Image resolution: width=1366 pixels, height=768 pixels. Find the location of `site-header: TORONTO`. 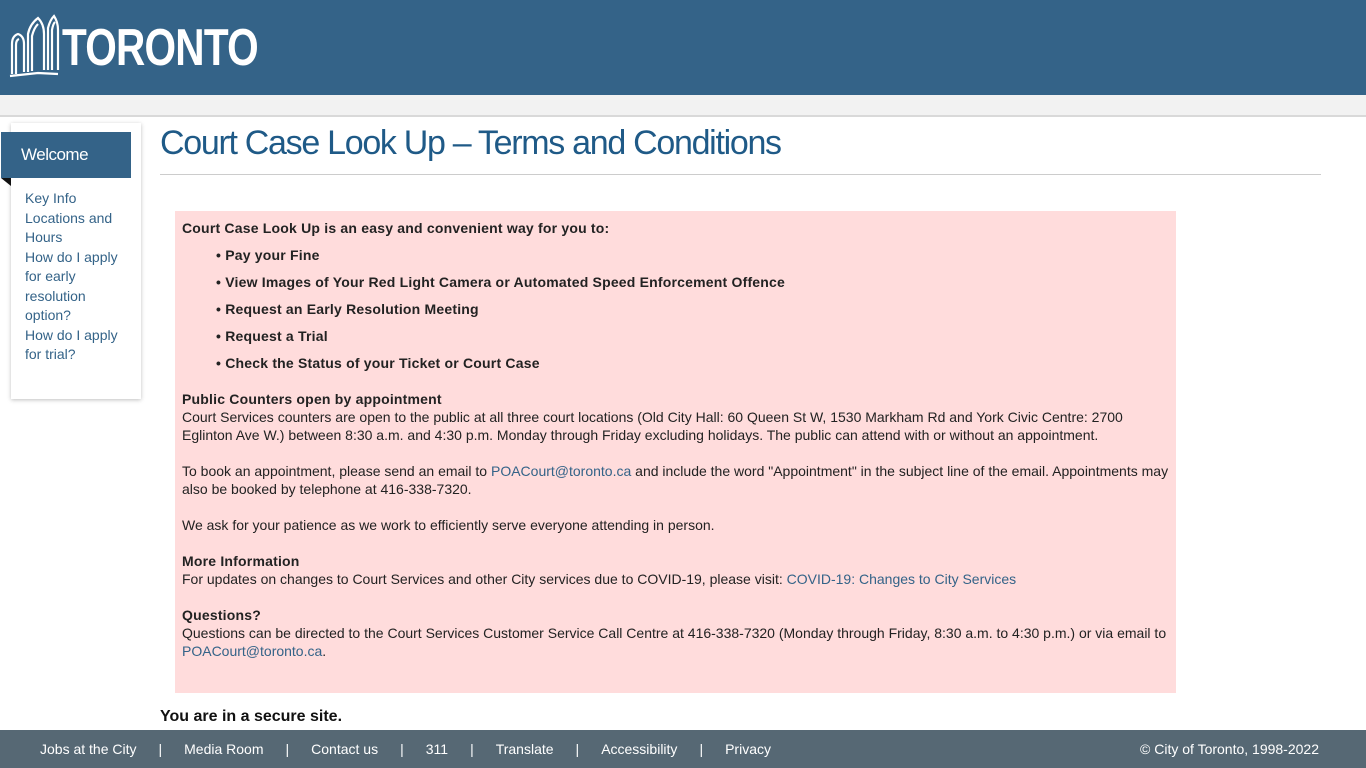

site-header: TORONTO is located at coordinates (683, 47).